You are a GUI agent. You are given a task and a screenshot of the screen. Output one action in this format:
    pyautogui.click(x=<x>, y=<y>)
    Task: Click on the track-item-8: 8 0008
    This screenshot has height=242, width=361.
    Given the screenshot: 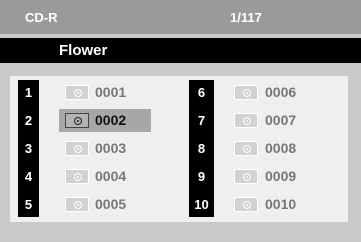 What is the action you would take?
    pyautogui.click(x=179, y=148)
    